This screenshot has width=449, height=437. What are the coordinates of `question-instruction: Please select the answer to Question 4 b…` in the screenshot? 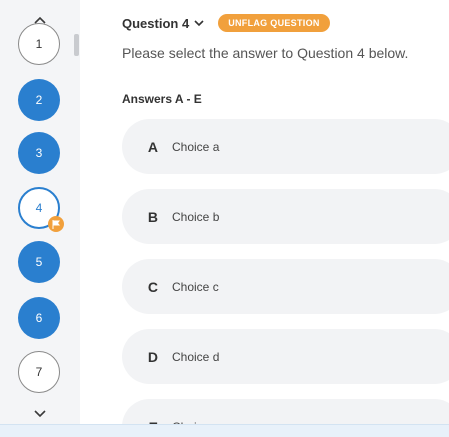 It's located at (265, 53).